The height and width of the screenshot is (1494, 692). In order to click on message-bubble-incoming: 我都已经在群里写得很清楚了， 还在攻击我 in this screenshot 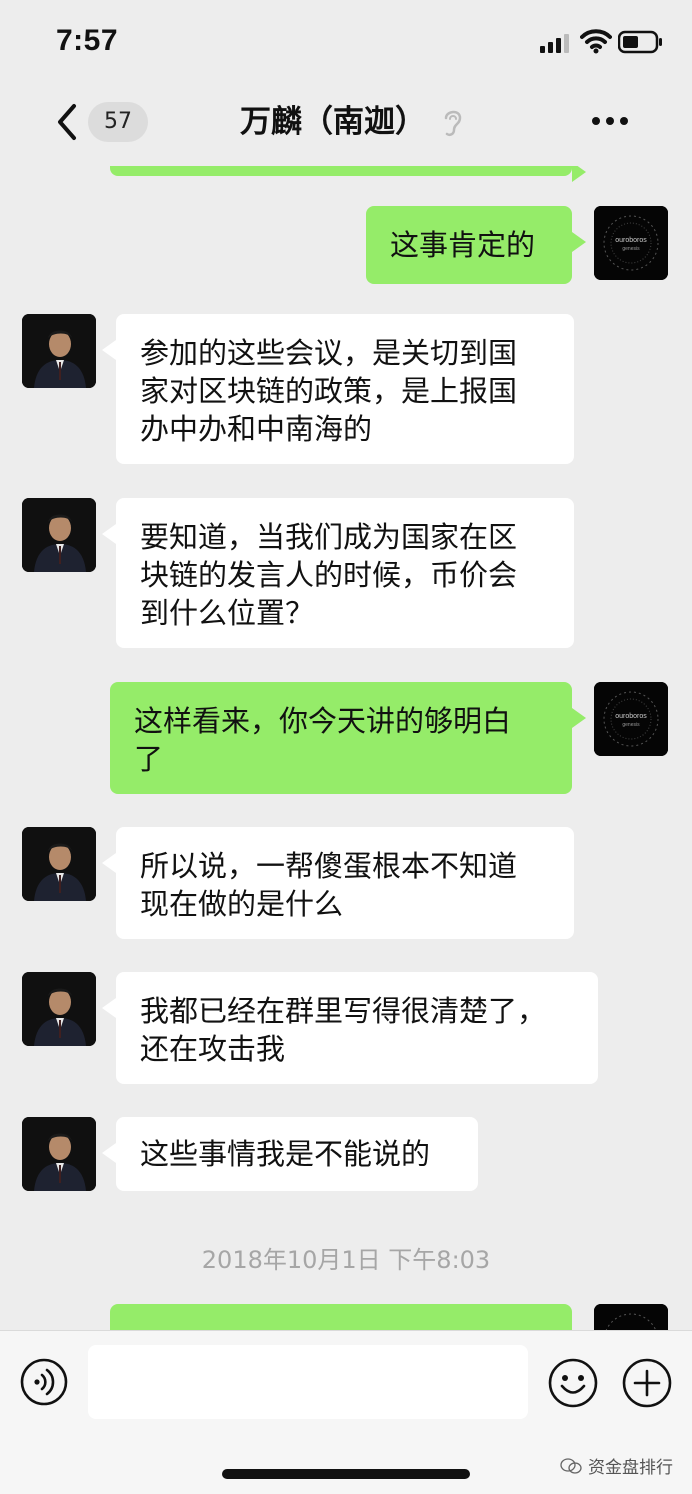, I will do `click(350, 1028)`.